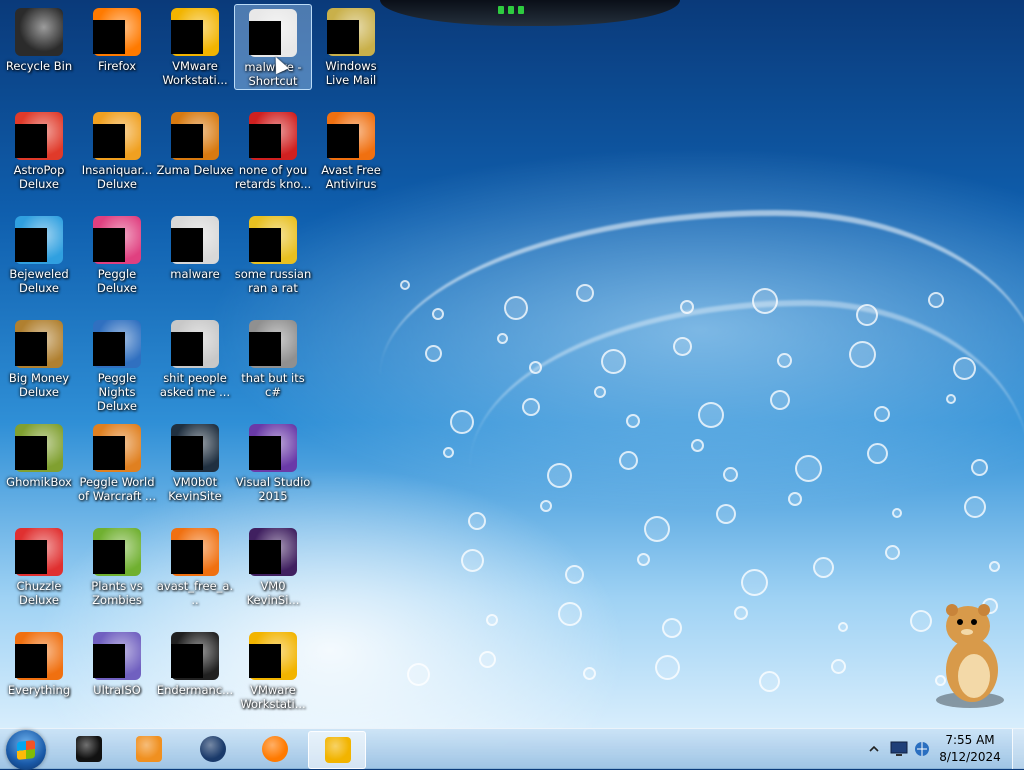 The width and height of the screenshot is (1024, 770). I want to click on desktop-icon-label: AstroPop Deluxe, so click(39, 177).